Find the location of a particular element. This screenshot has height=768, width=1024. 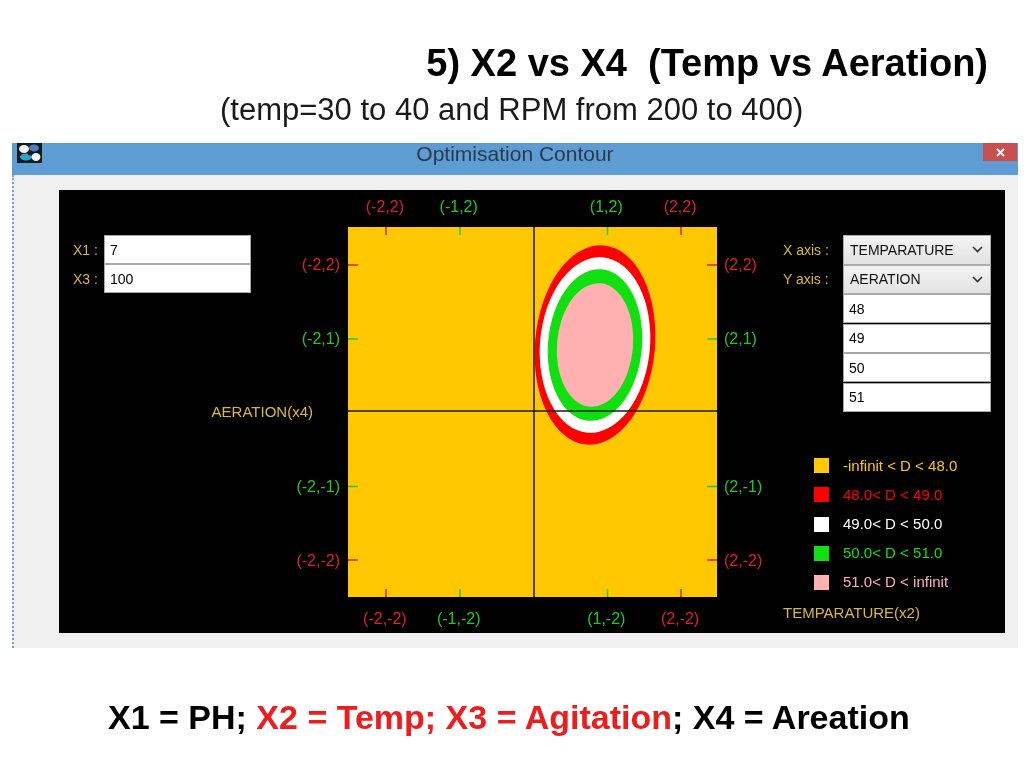

window-title: Optimisation Contour is located at coordinates (515, 154).